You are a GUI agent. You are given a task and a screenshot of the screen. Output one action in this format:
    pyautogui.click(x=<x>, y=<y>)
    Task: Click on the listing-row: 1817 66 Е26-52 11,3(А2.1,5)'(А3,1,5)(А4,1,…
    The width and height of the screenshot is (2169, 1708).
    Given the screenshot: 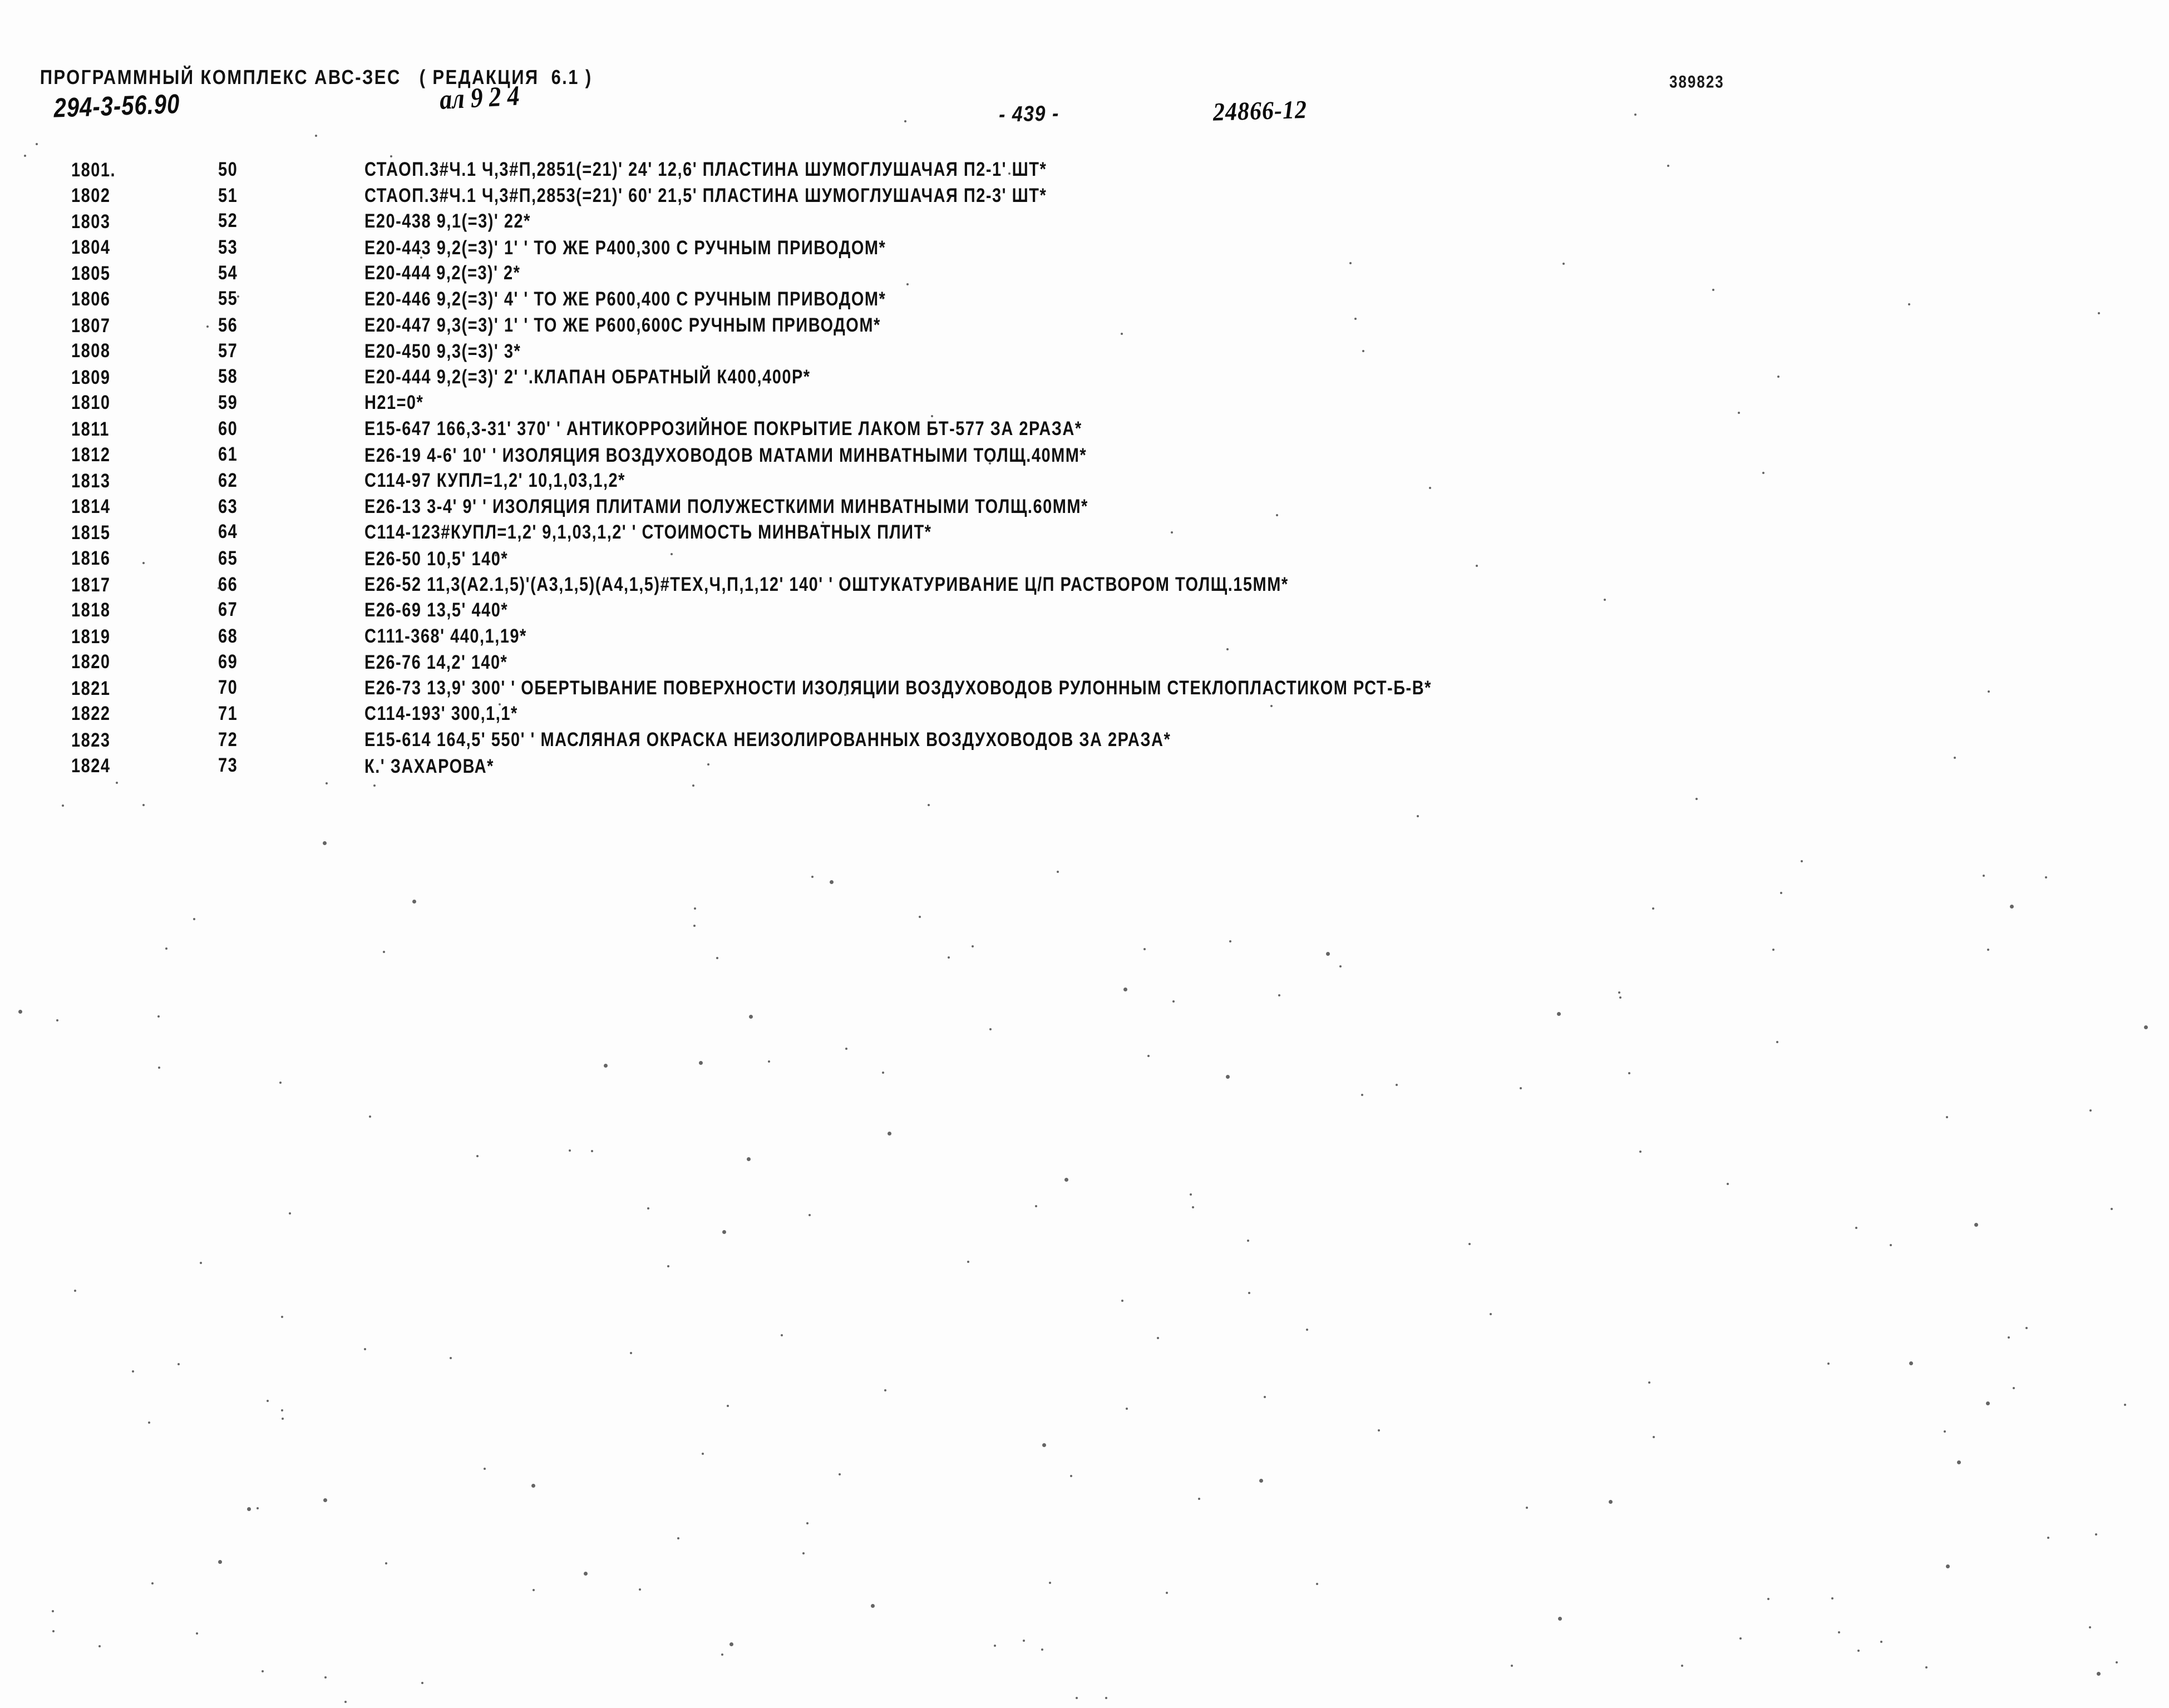 What is the action you would take?
    pyautogui.click(x=1084, y=587)
    